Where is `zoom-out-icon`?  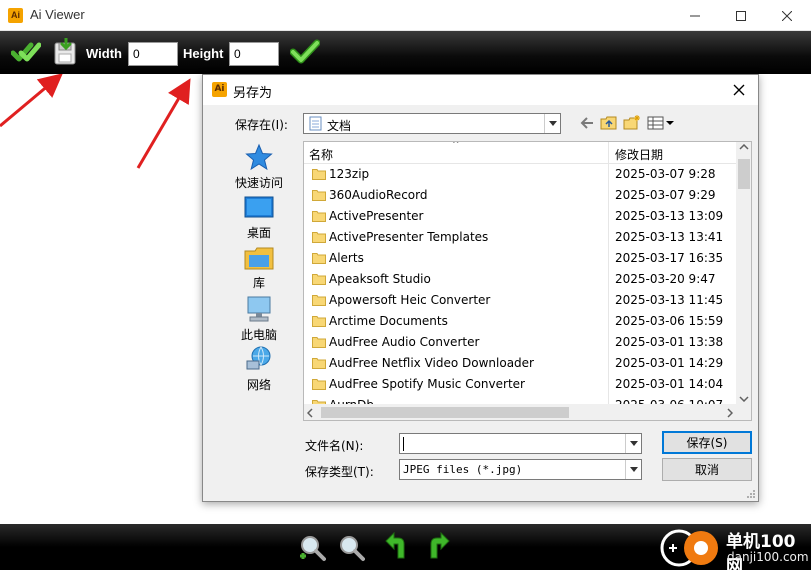
zoom-out-icon is located at coordinates (351, 548).